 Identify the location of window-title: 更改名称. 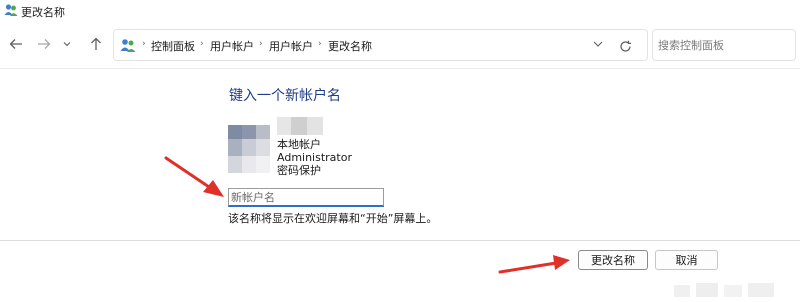
(43, 12).